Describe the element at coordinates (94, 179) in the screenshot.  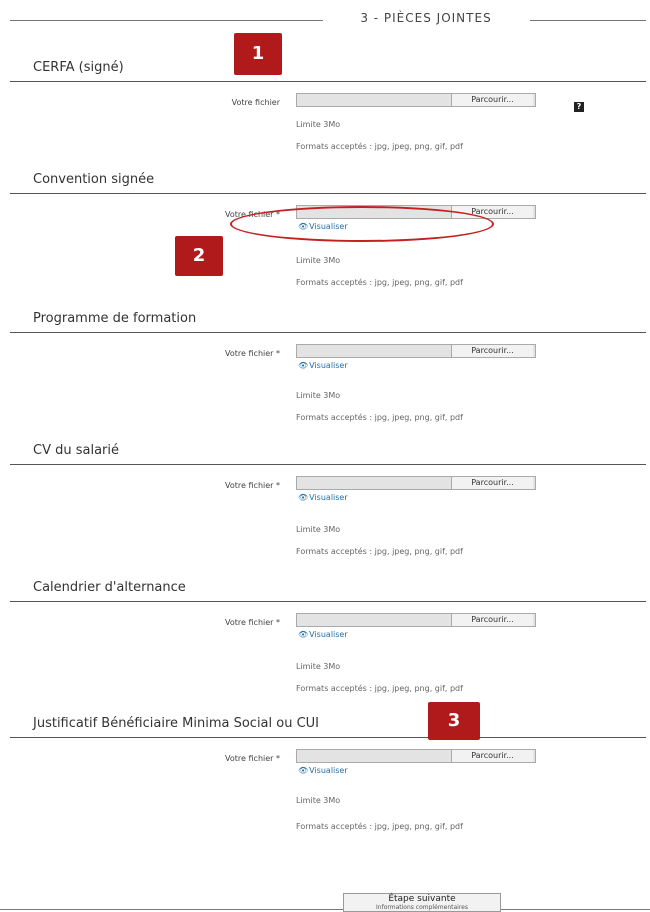
I see `section-title: Convention signée` at that location.